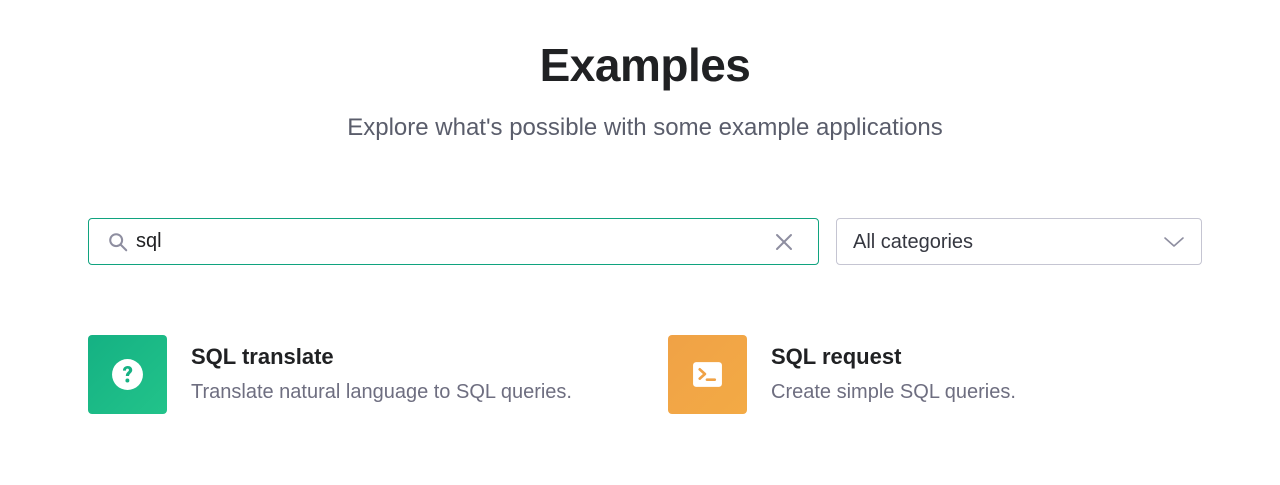  I want to click on example-card-title: SQL request, so click(836, 356).